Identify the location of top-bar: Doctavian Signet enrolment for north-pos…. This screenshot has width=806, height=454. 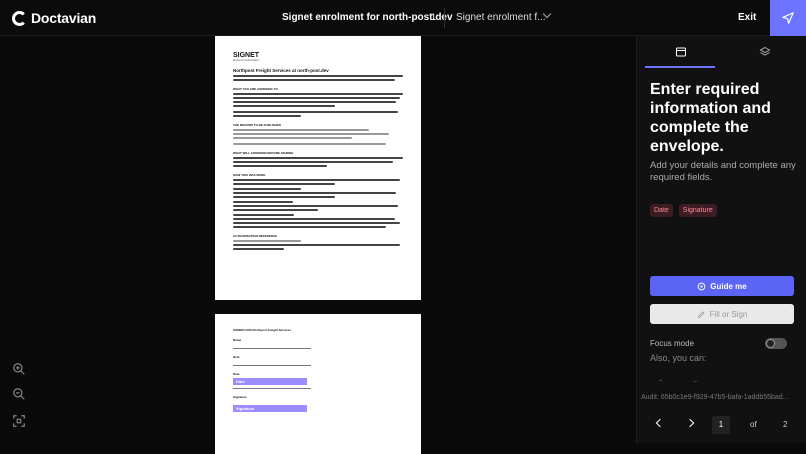
(403, 18).